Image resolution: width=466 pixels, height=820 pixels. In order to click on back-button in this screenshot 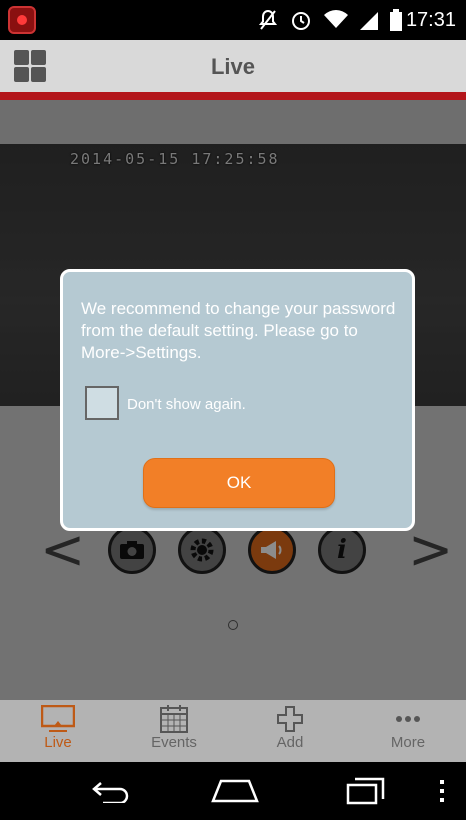, I will do `click(111, 791)`.